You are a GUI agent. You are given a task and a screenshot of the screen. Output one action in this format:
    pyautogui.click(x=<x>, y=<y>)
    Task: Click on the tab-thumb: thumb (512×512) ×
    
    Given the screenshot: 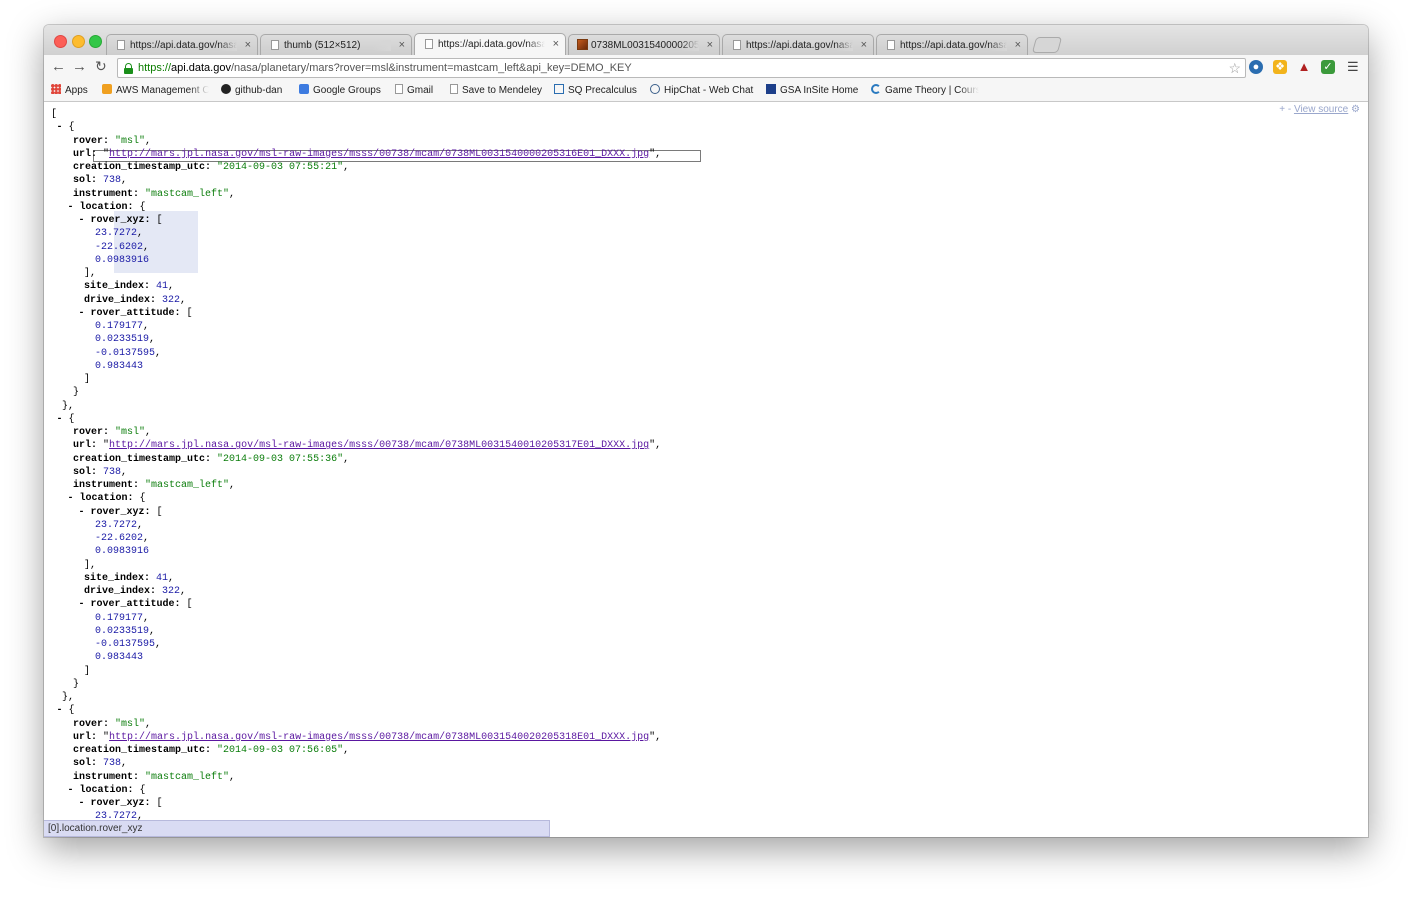 What is the action you would take?
    pyautogui.click(x=336, y=44)
    